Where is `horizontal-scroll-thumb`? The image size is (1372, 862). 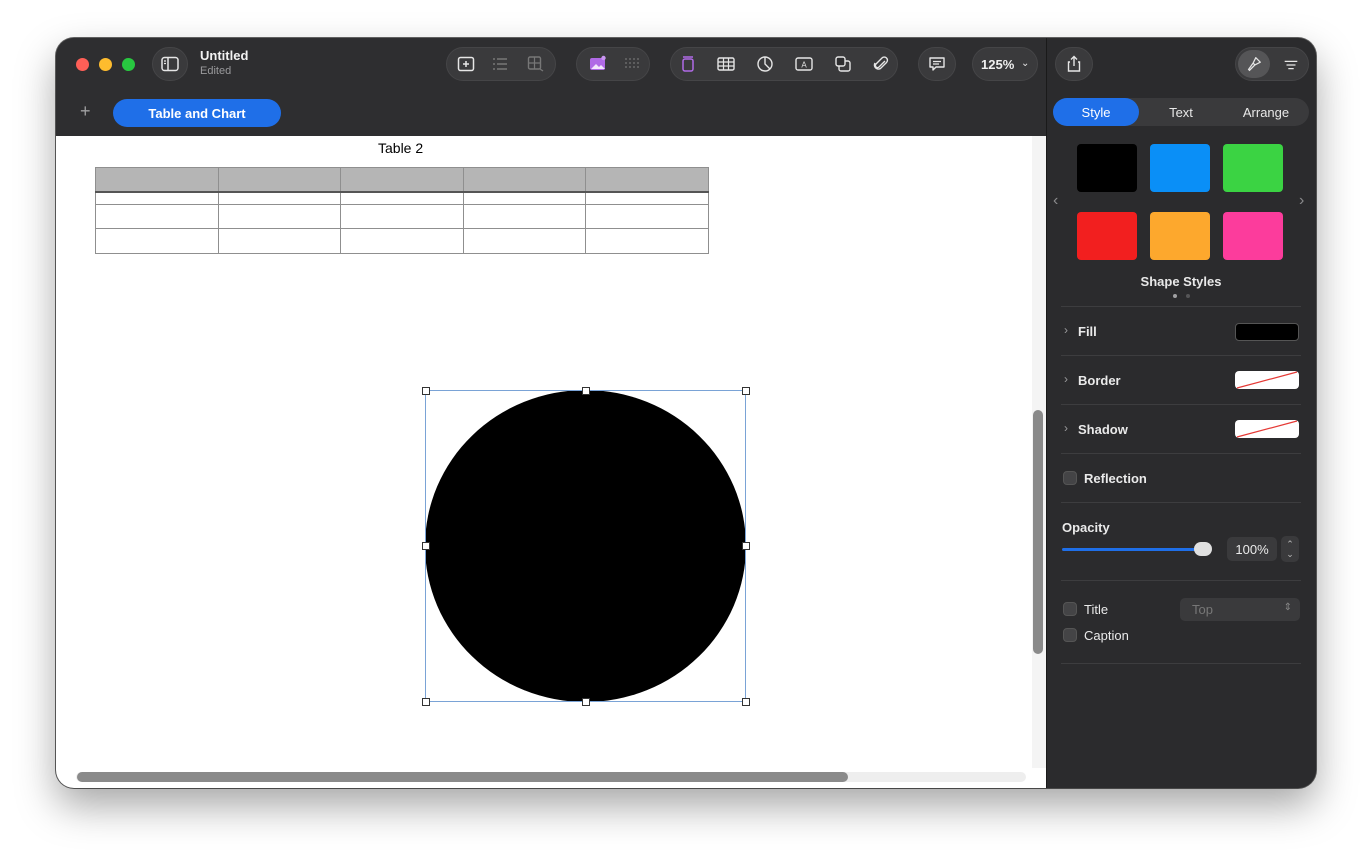 horizontal-scroll-thumb is located at coordinates (462, 777).